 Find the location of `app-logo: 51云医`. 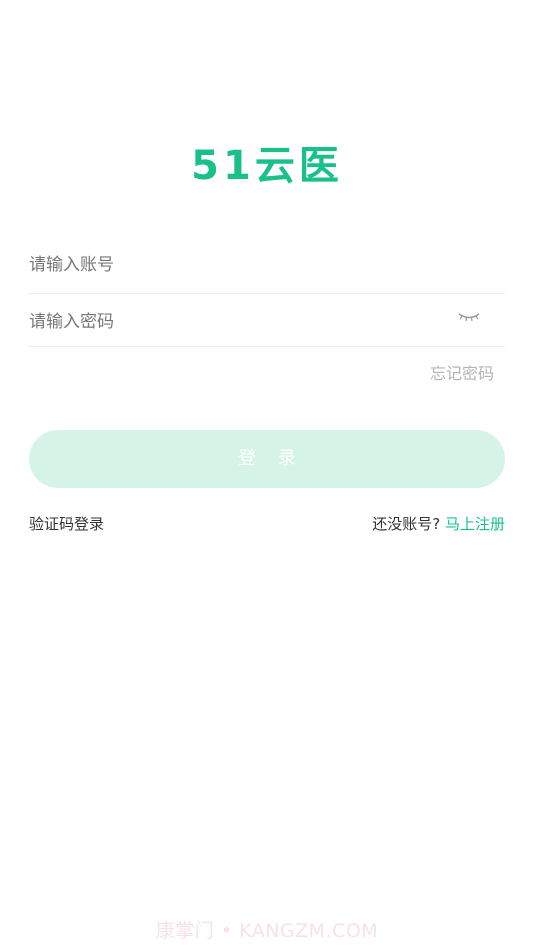

app-logo: 51云医 is located at coordinates (267, 166).